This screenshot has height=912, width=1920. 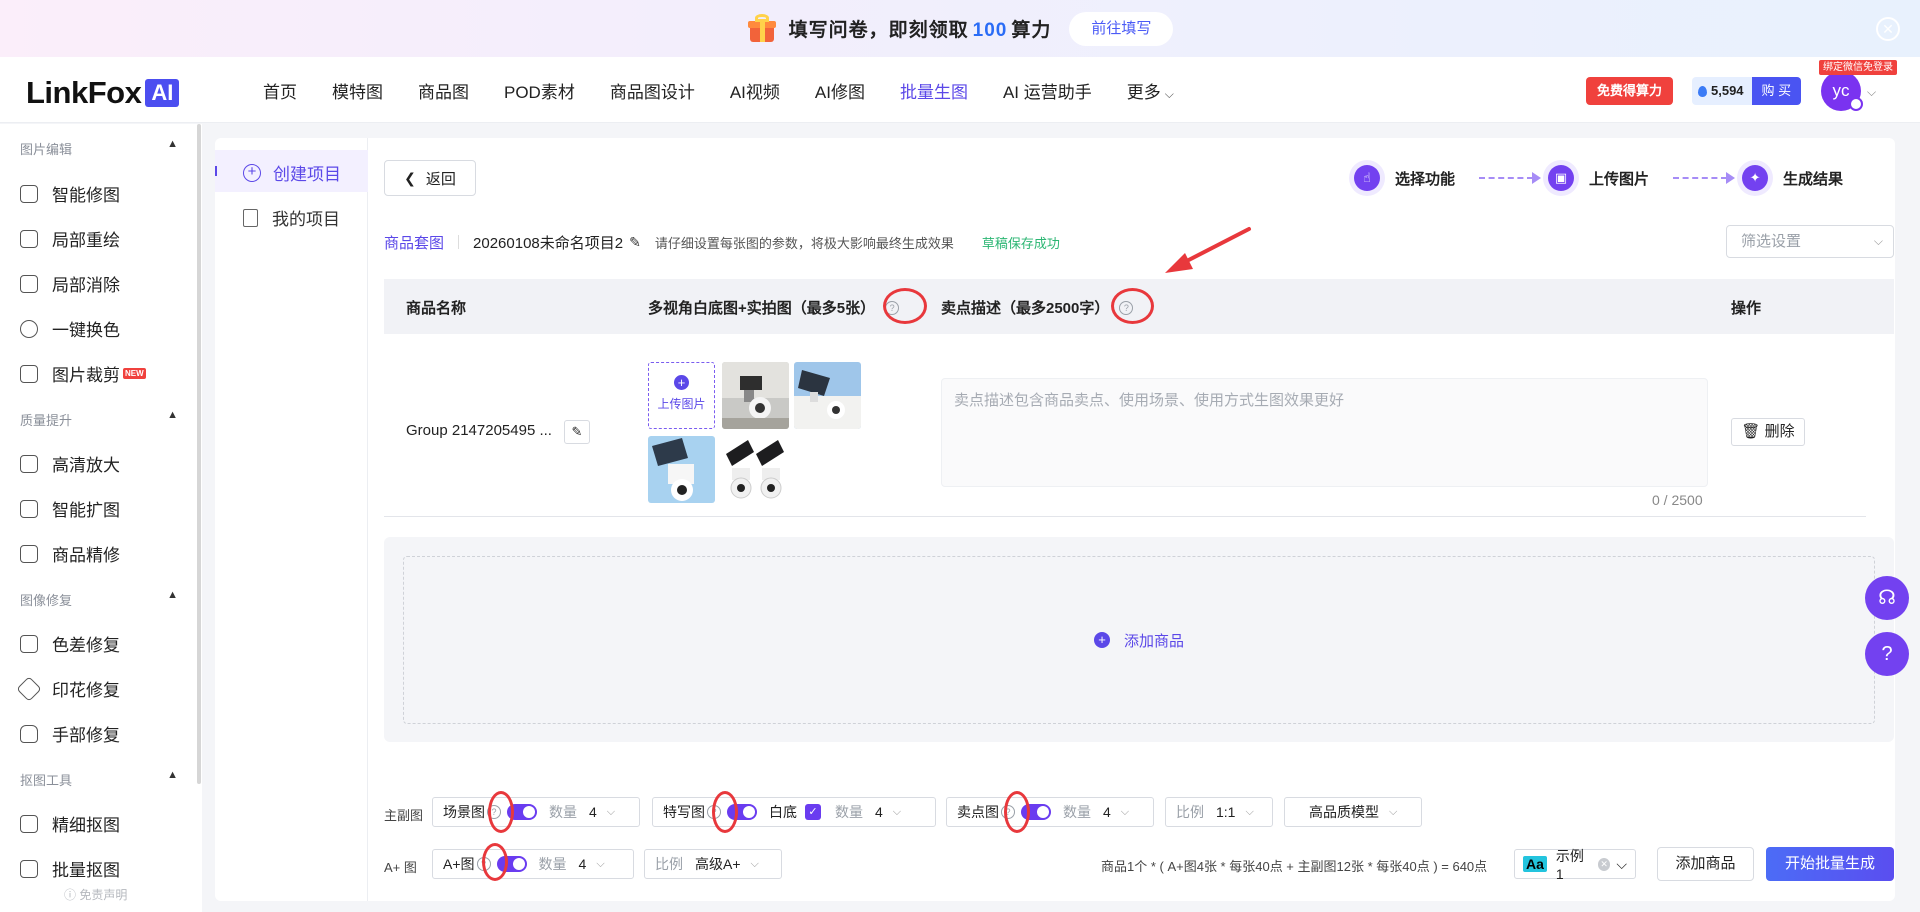 I want to click on start-batch-button: 开始批量生成, so click(x=1830, y=864).